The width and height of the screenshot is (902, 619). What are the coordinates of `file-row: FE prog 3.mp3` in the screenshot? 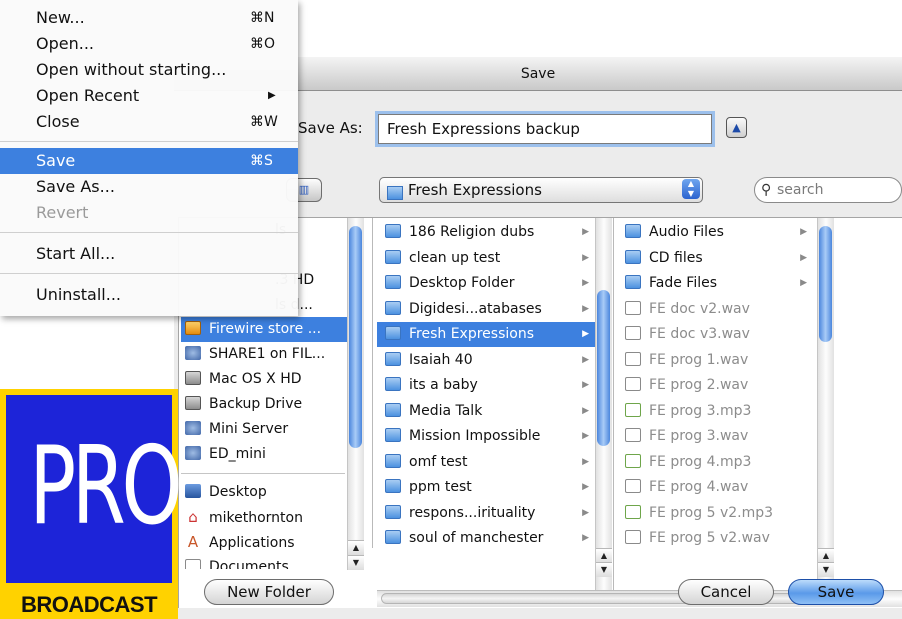 It's located at (715, 411).